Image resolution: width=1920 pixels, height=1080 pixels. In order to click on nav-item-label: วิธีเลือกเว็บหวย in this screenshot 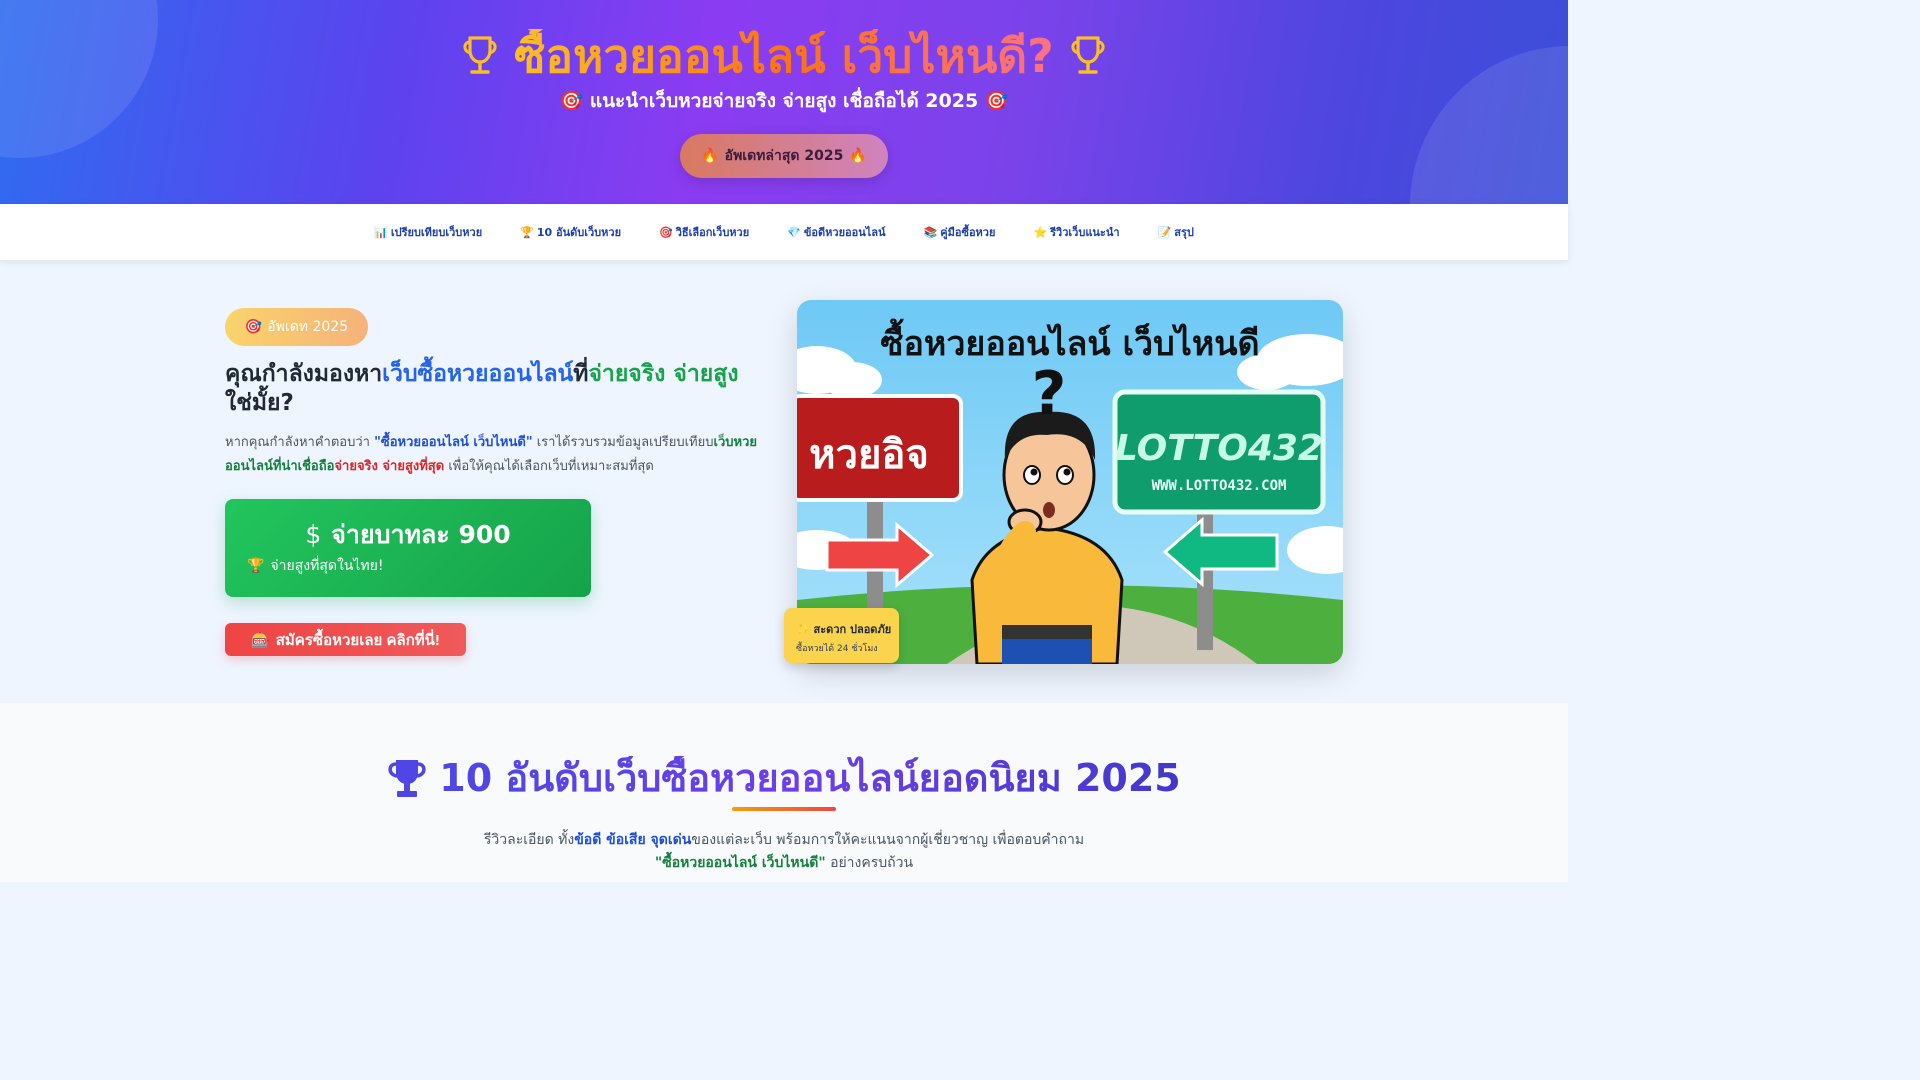, I will do `click(712, 232)`.